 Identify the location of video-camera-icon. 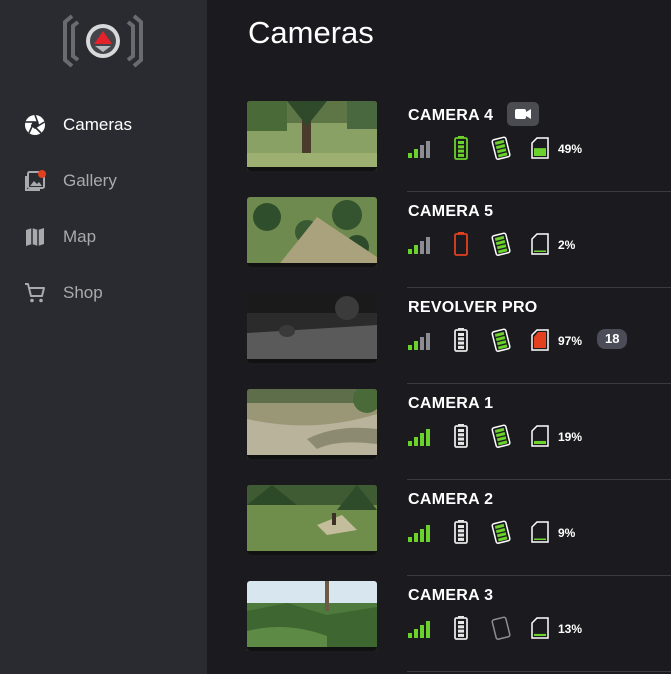
(523, 114).